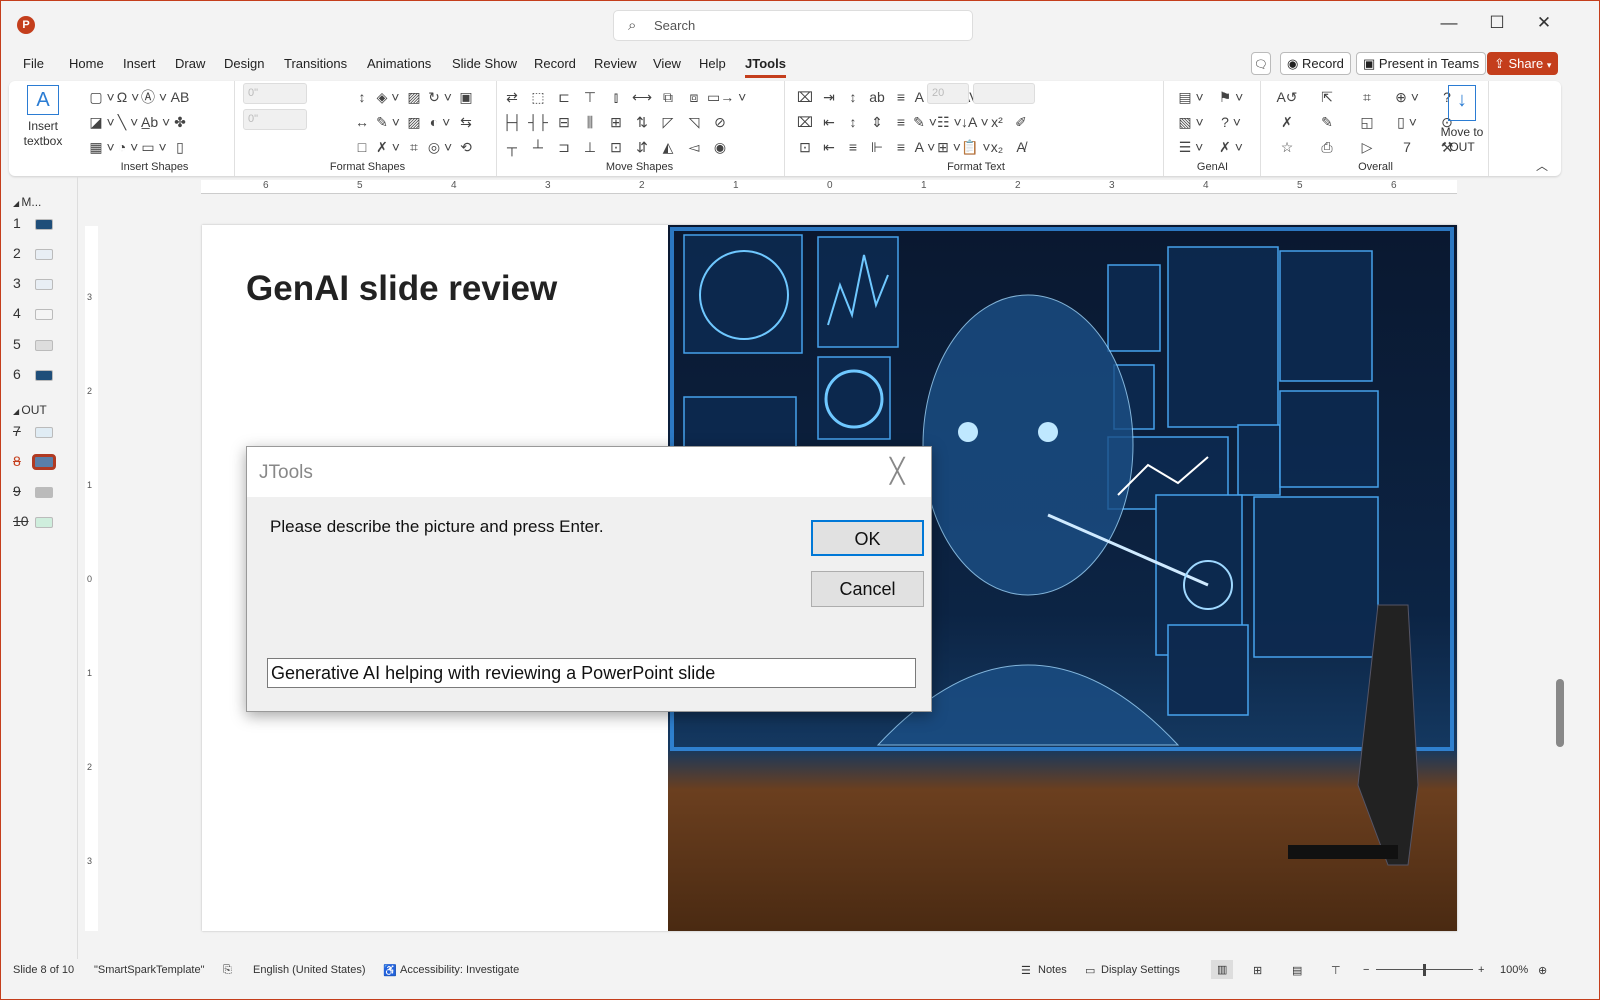 Image resolution: width=1600 pixels, height=1000 pixels. Describe the element at coordinates (948, 93) in the screenshot. I see `font-size-select: 20` at that location.